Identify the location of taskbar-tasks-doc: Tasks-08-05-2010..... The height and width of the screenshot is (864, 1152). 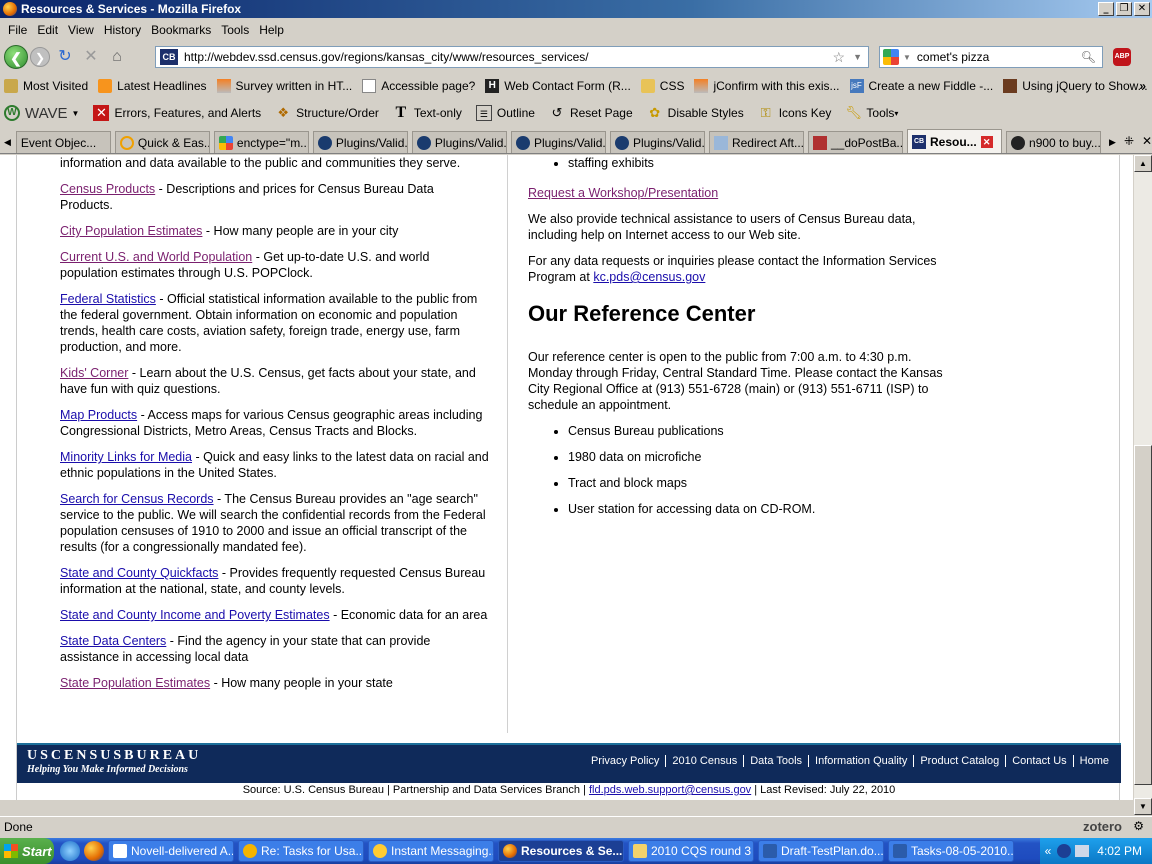
(951, 851).